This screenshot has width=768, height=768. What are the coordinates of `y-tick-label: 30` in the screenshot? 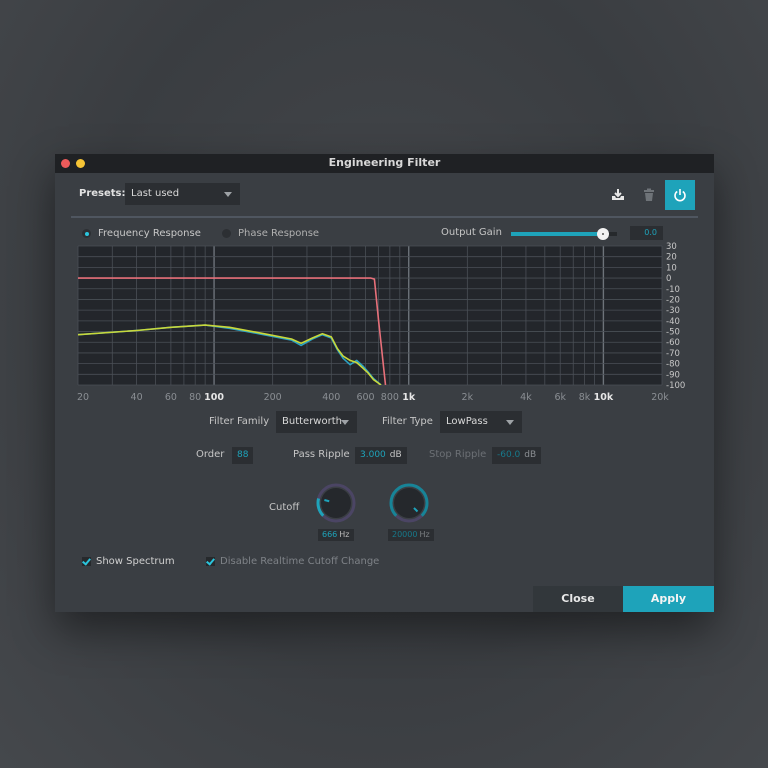 It's located at (671, 247).